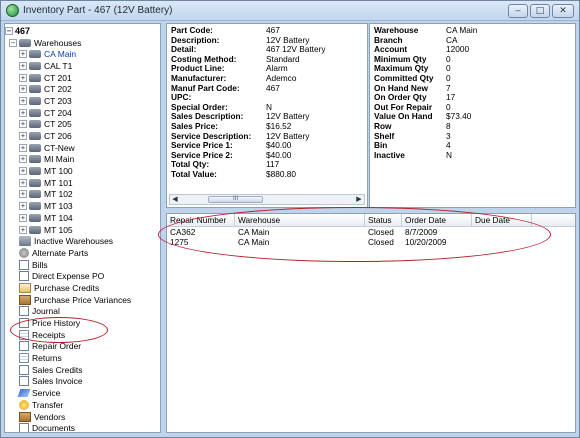 Image resolution: width=580 pixels, height=438 pixels. Describe the element at coordinates (82, 218) in the screenshot. I see `tree-item-warehouse: + MT 104` at that location.